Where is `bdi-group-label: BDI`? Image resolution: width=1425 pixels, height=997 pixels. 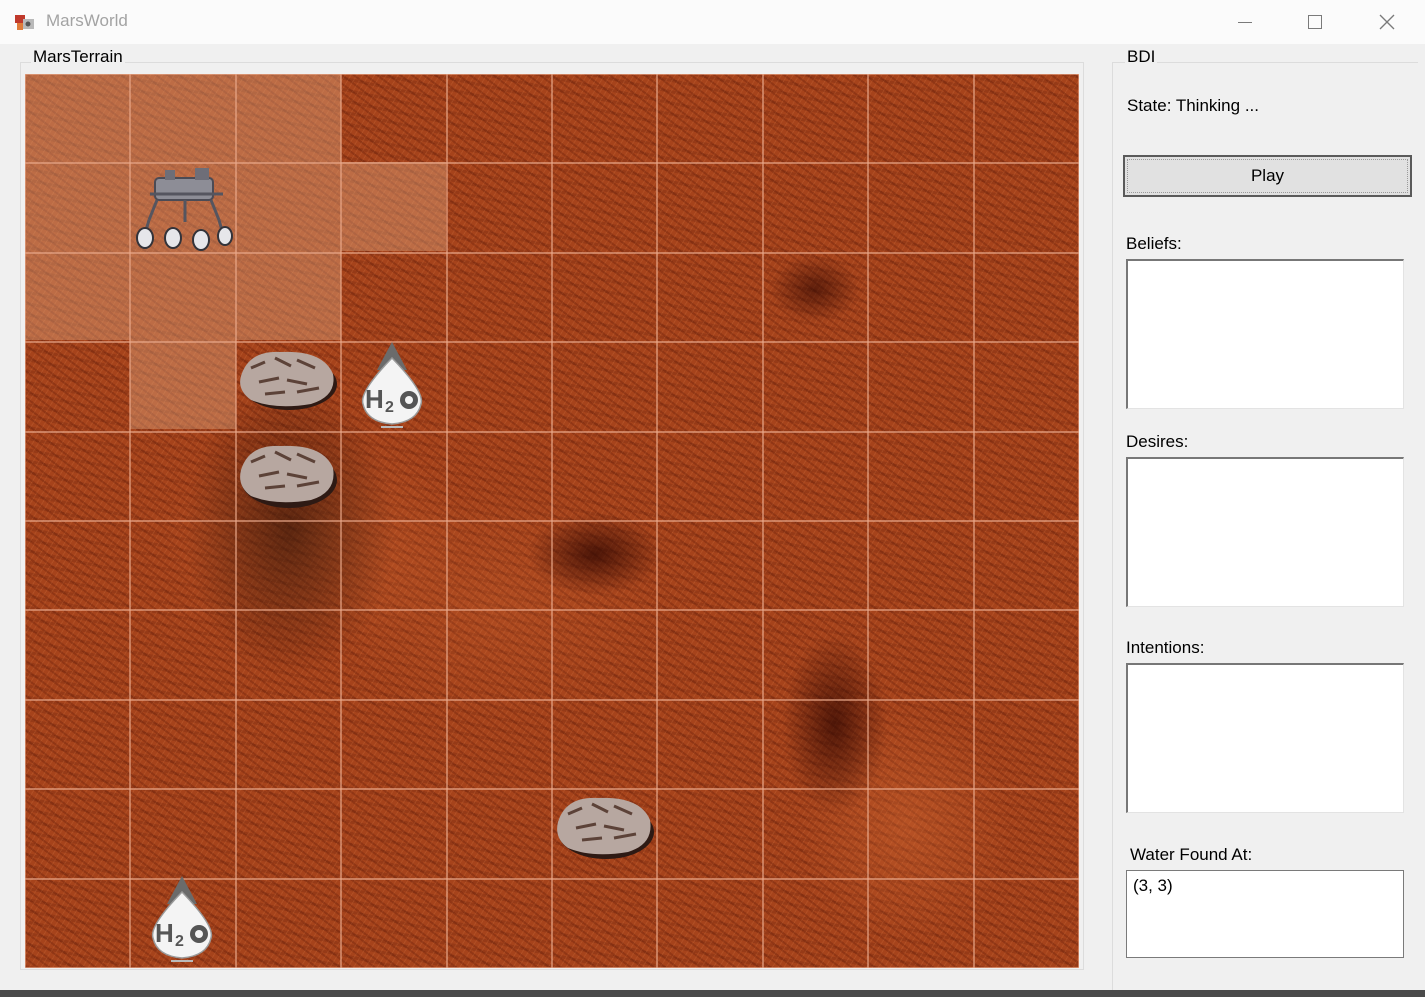 bdi-group-label: BDI is located at coordinates (1141, 57).